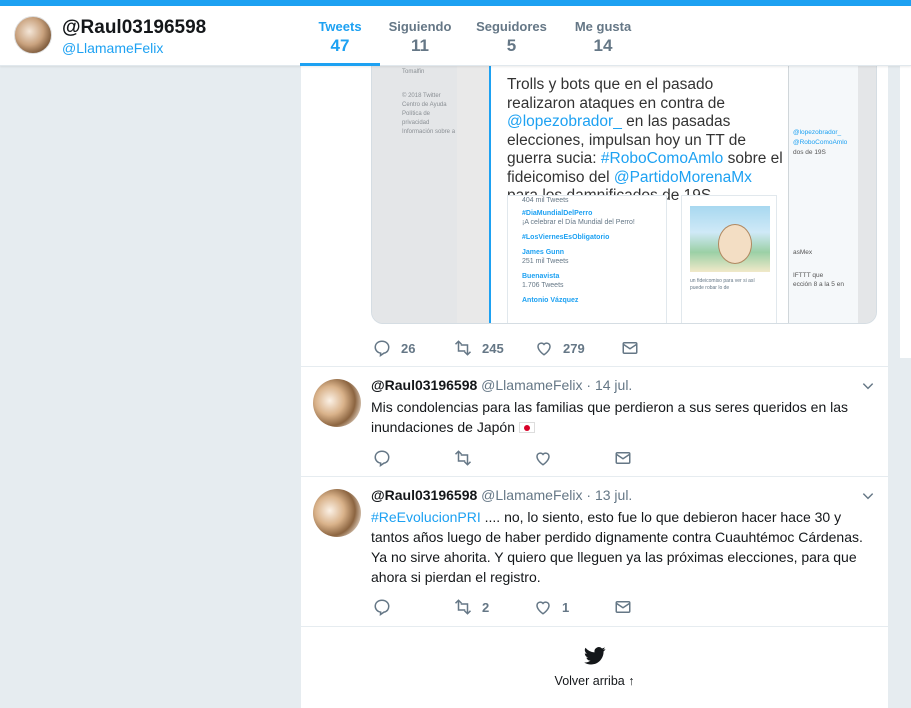 This screenshot has height=708, width=911. Describe the element at coordinates (808, 275) in the screenshot. I see `media-right-text: IFTTT que` at that location.